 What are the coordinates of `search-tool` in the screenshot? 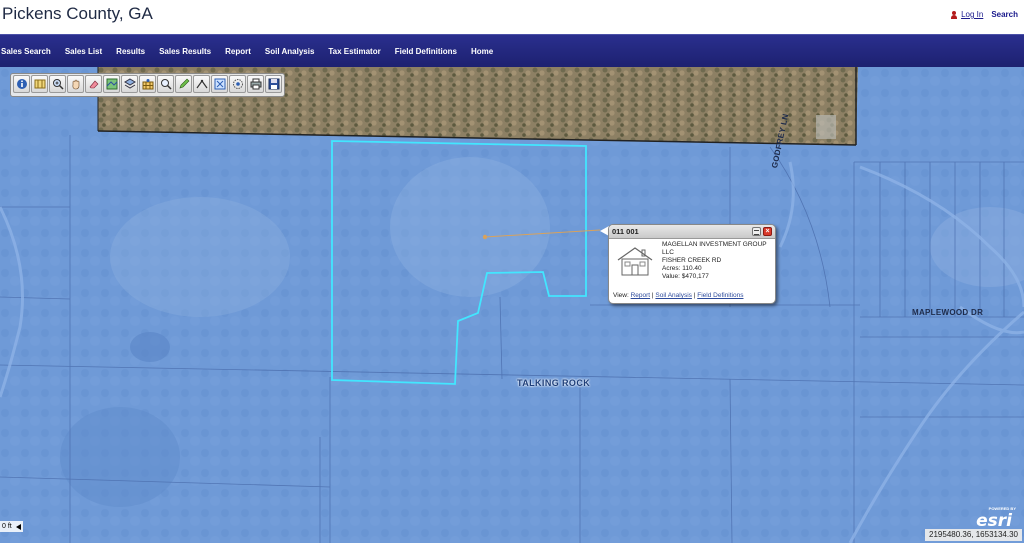 It's located at (165, 84).